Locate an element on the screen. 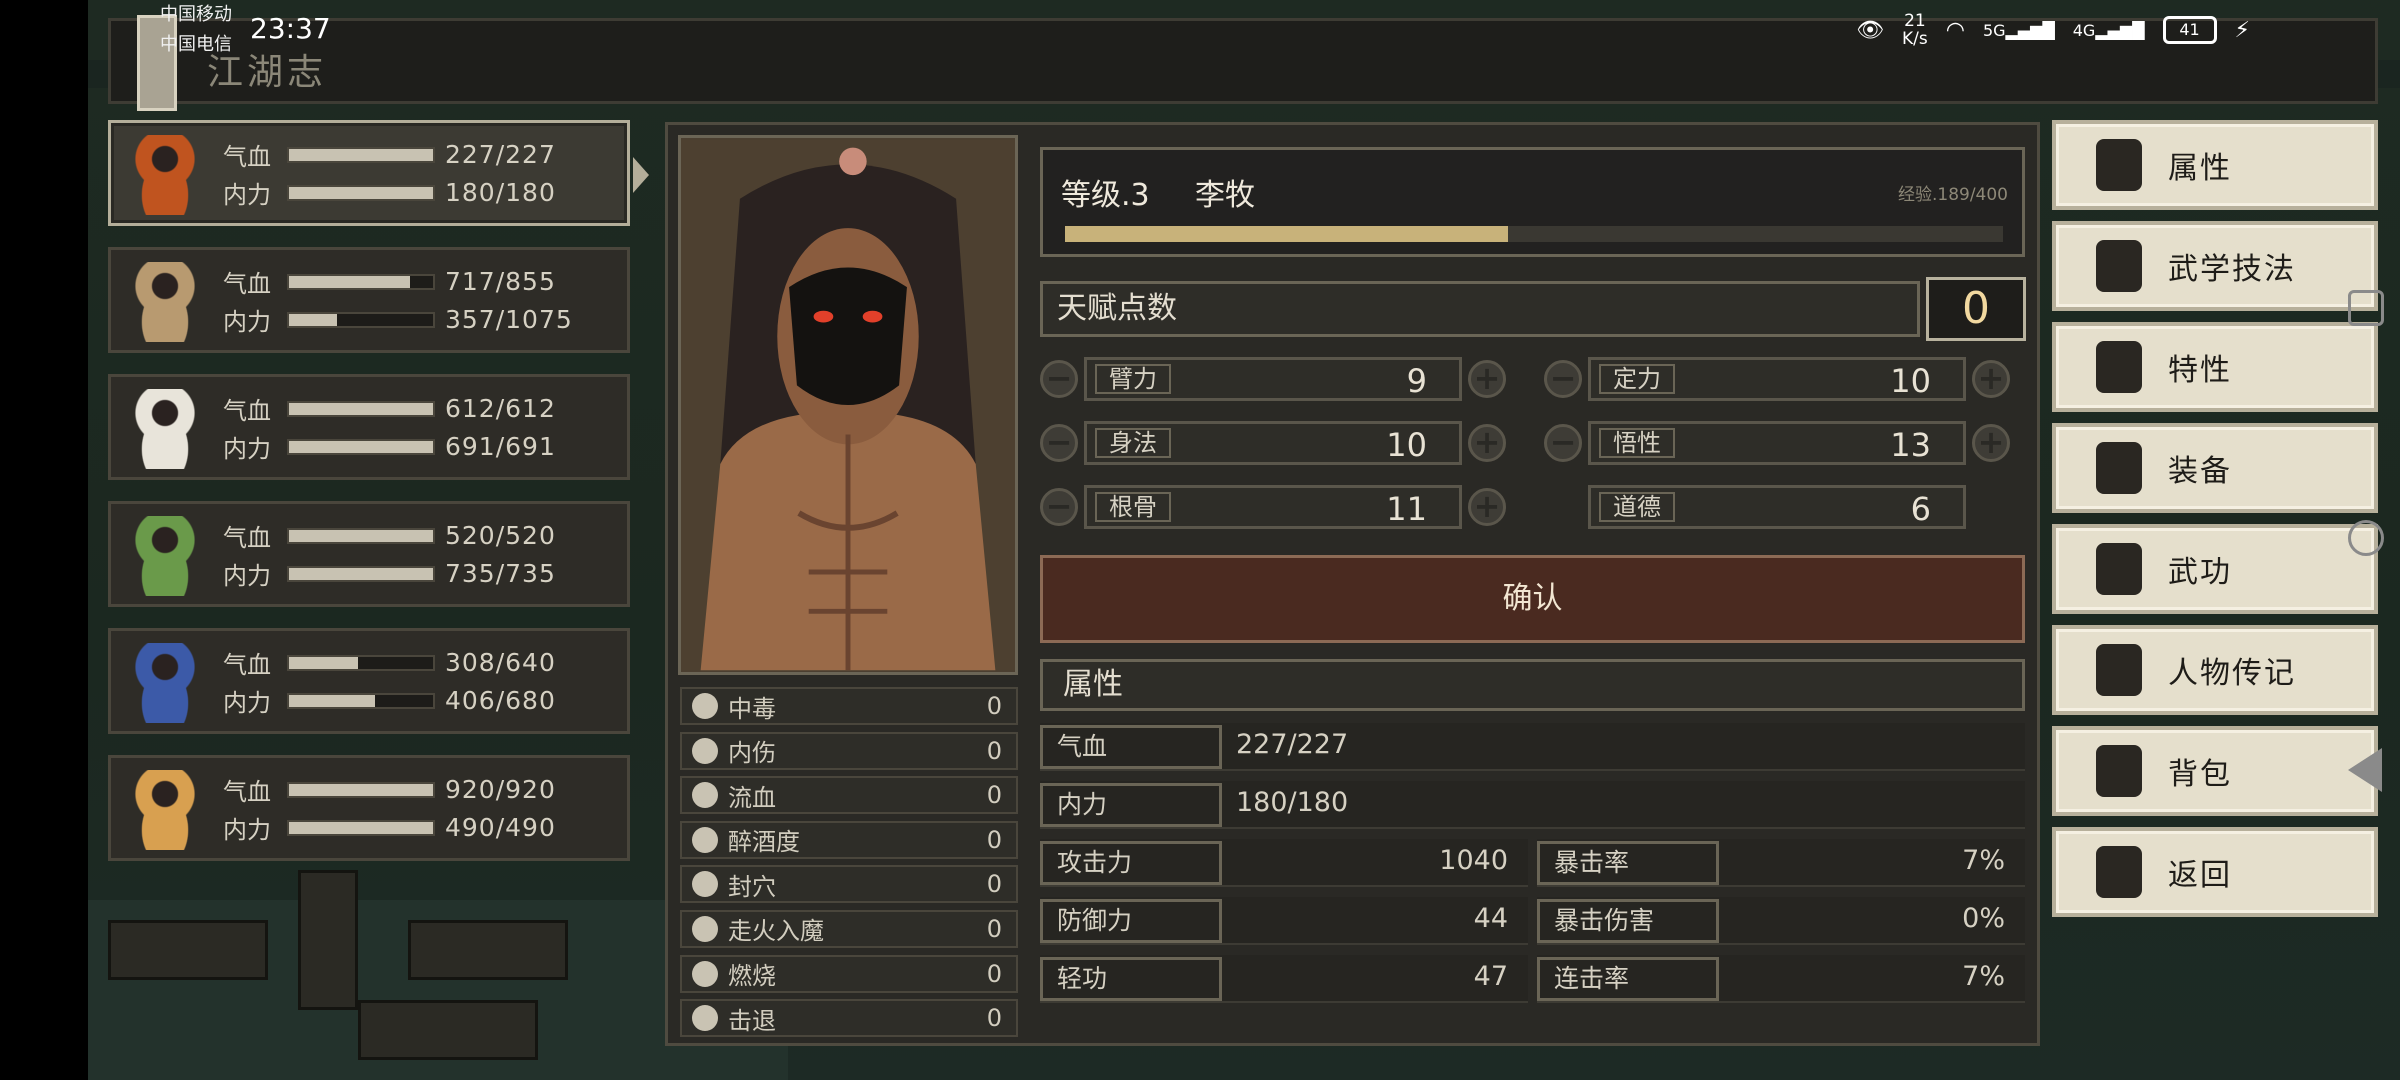 The height and width of the screenshot is (1080, 2400). attr-composure: 定力 10 is located at coordinates (1777, 379).